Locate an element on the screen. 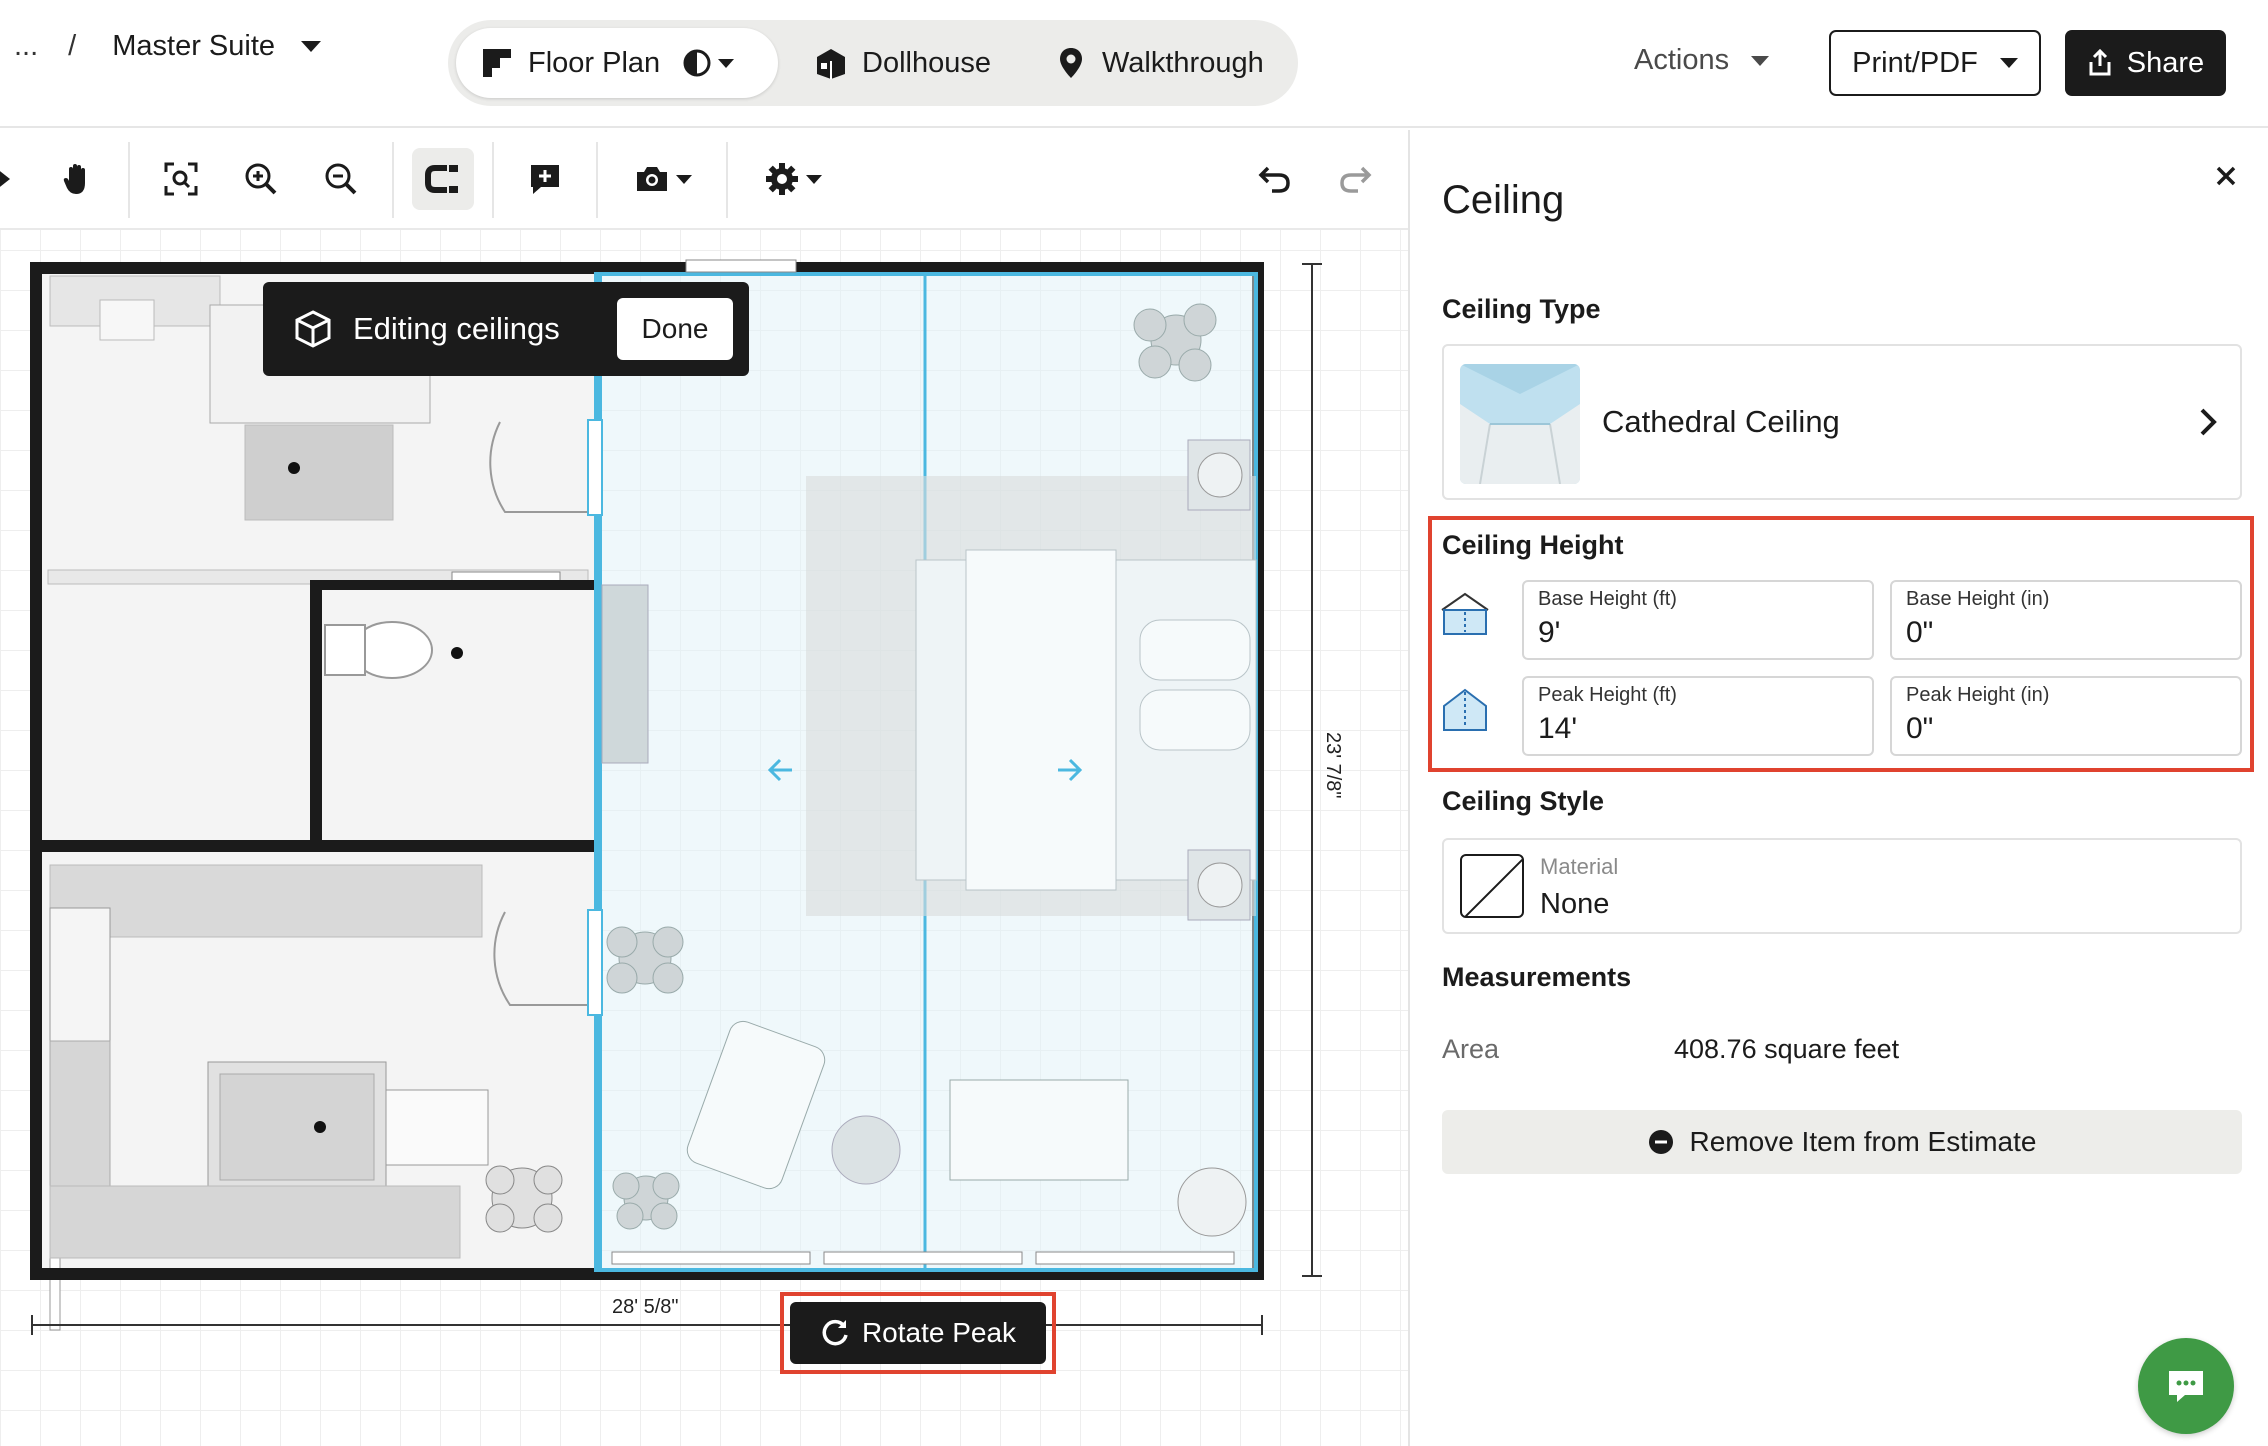 This screenshot has height=1446, width=2268. rotate-peak-button: Rotate Peak is located at coordinates (918, 1333).